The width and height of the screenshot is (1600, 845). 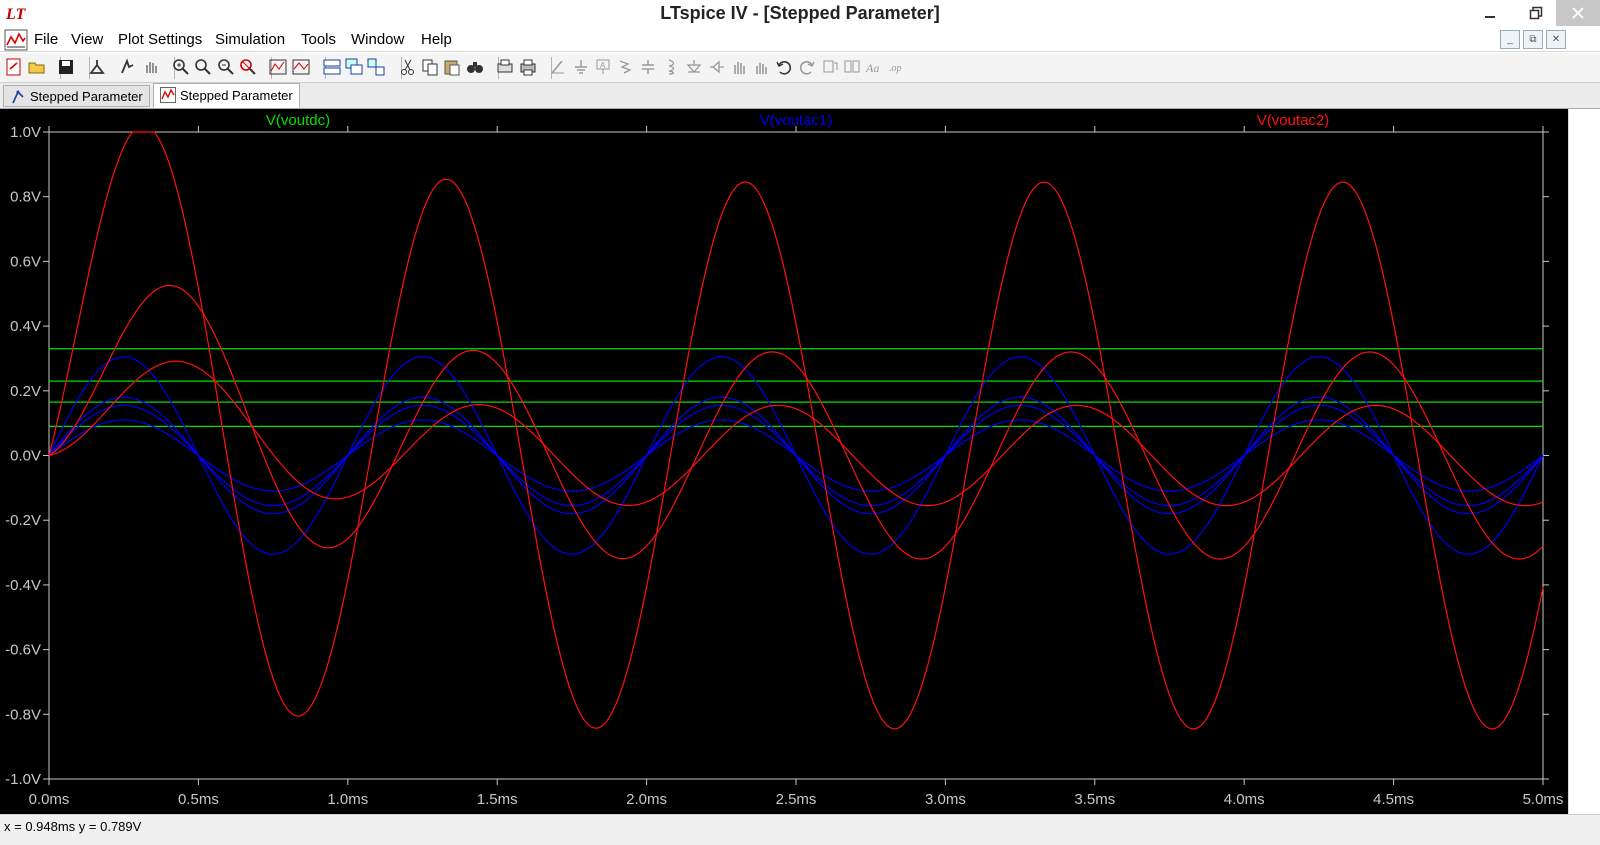 I want to click on cut-button, so click(x=408, y=67).